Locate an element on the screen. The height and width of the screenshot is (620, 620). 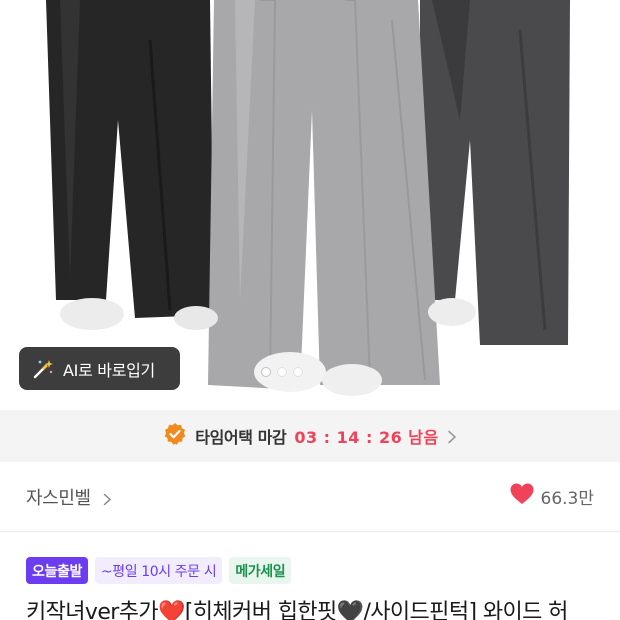
badge-row: 오늘출발 ~평일 10시 주문 시 메가세일 is located at coordinates (159, 570).